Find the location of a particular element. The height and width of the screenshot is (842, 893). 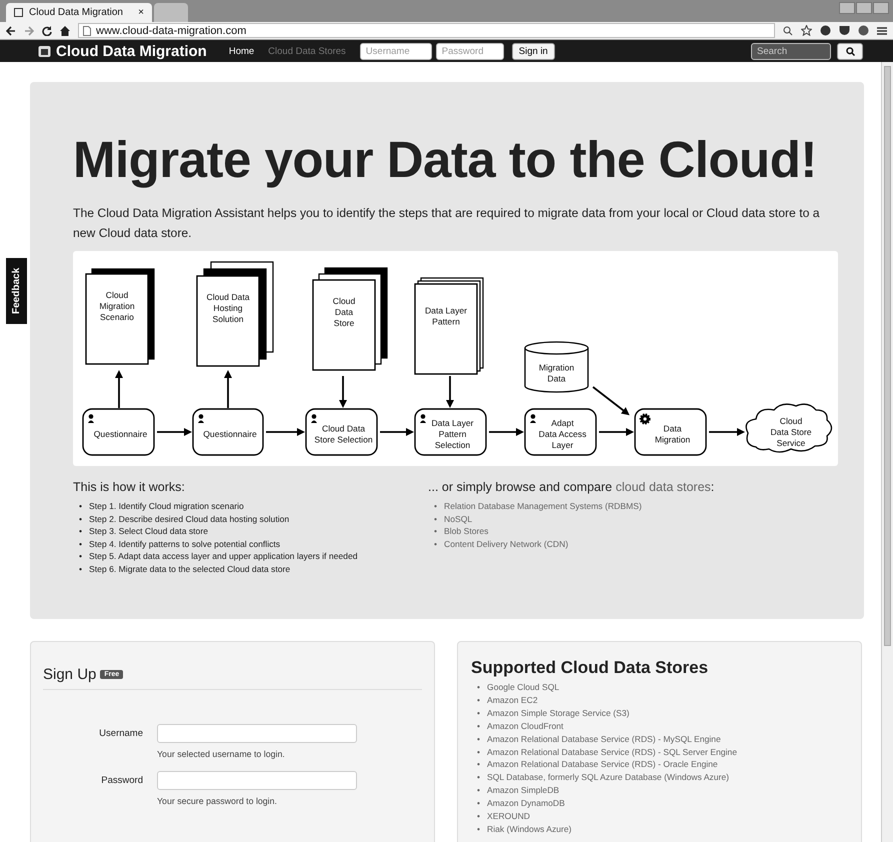

search-icon is located at coordinates (850, 51).